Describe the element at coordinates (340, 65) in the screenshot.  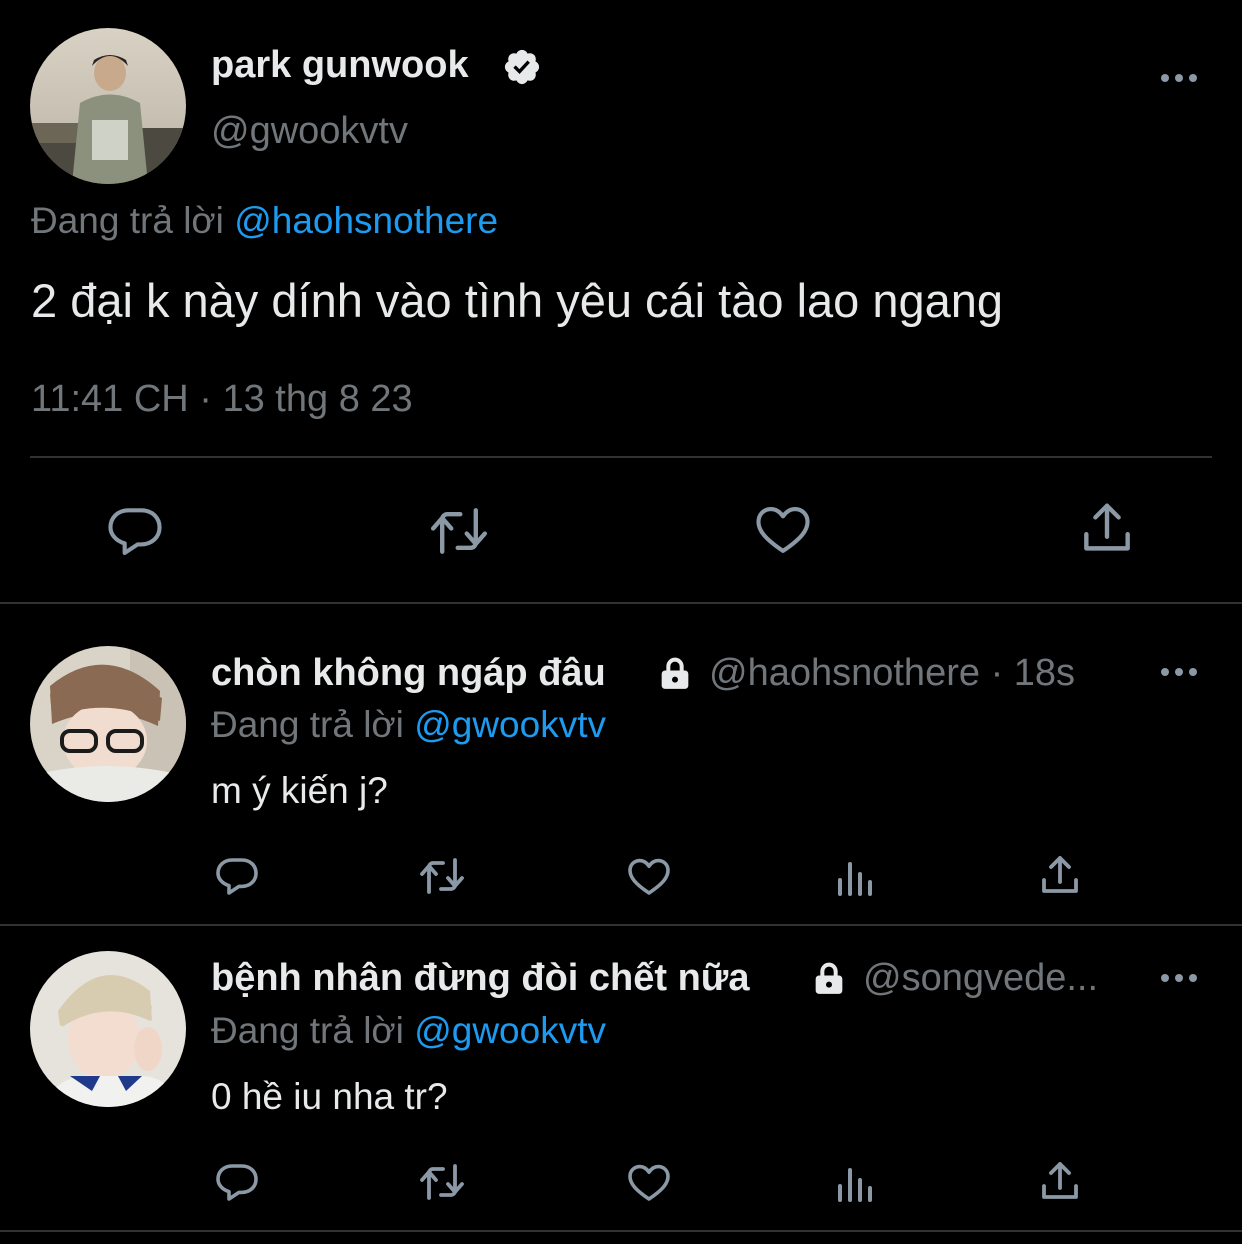
I see `display-name: park gunwook` at that location.